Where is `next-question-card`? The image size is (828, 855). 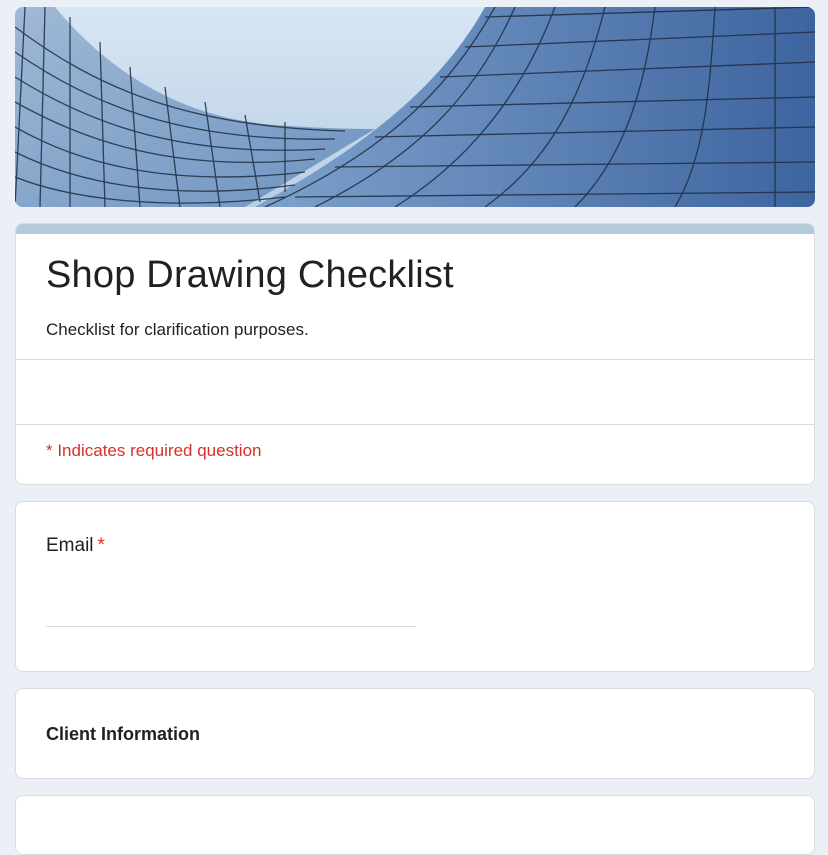 next-question-card is located at coordinates (415, 825).